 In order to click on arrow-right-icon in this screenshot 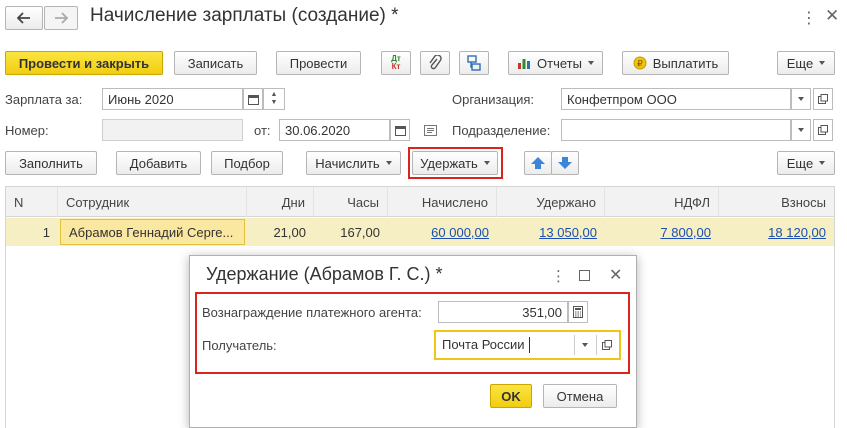, I will do `click(61, 18)`.